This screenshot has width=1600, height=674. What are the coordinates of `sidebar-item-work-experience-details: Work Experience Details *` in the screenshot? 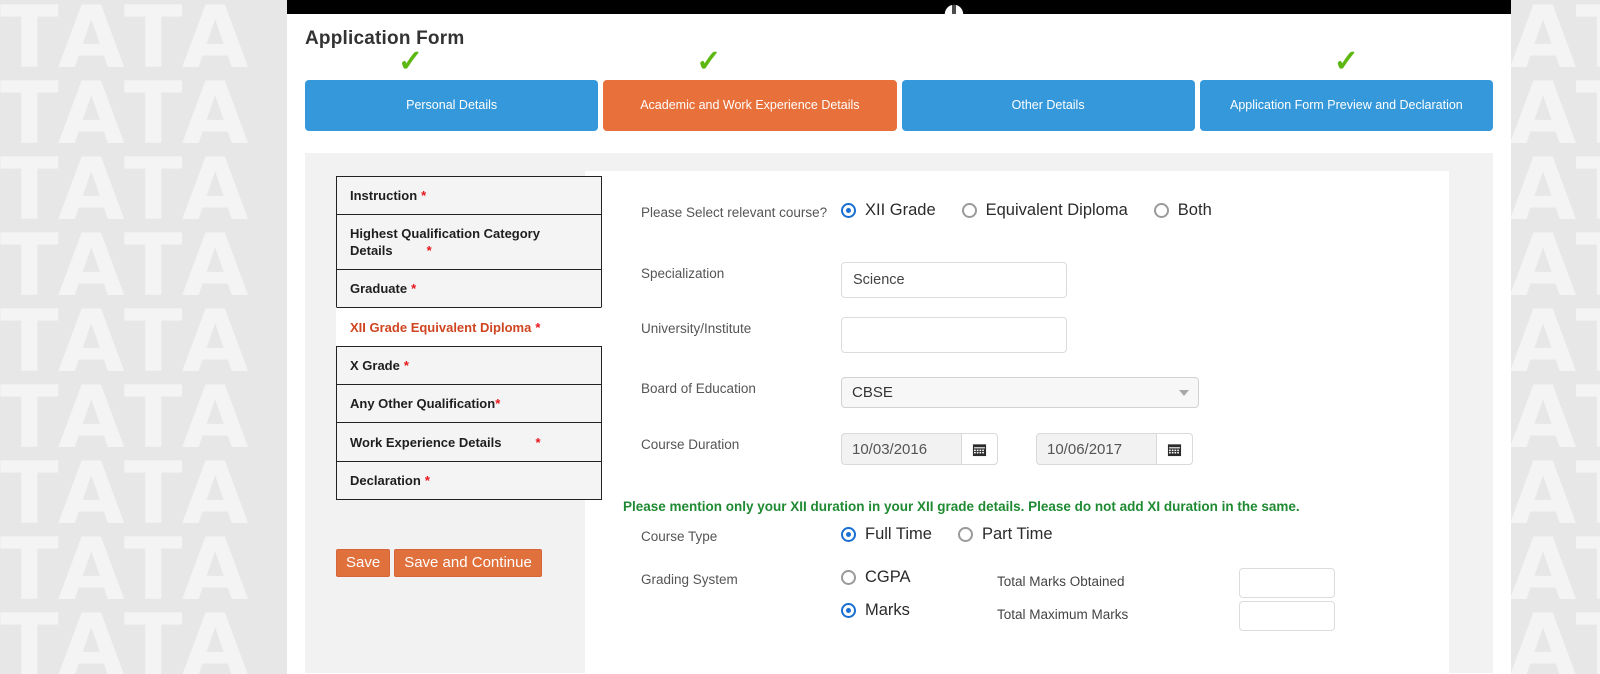 It's located at (469, 442).